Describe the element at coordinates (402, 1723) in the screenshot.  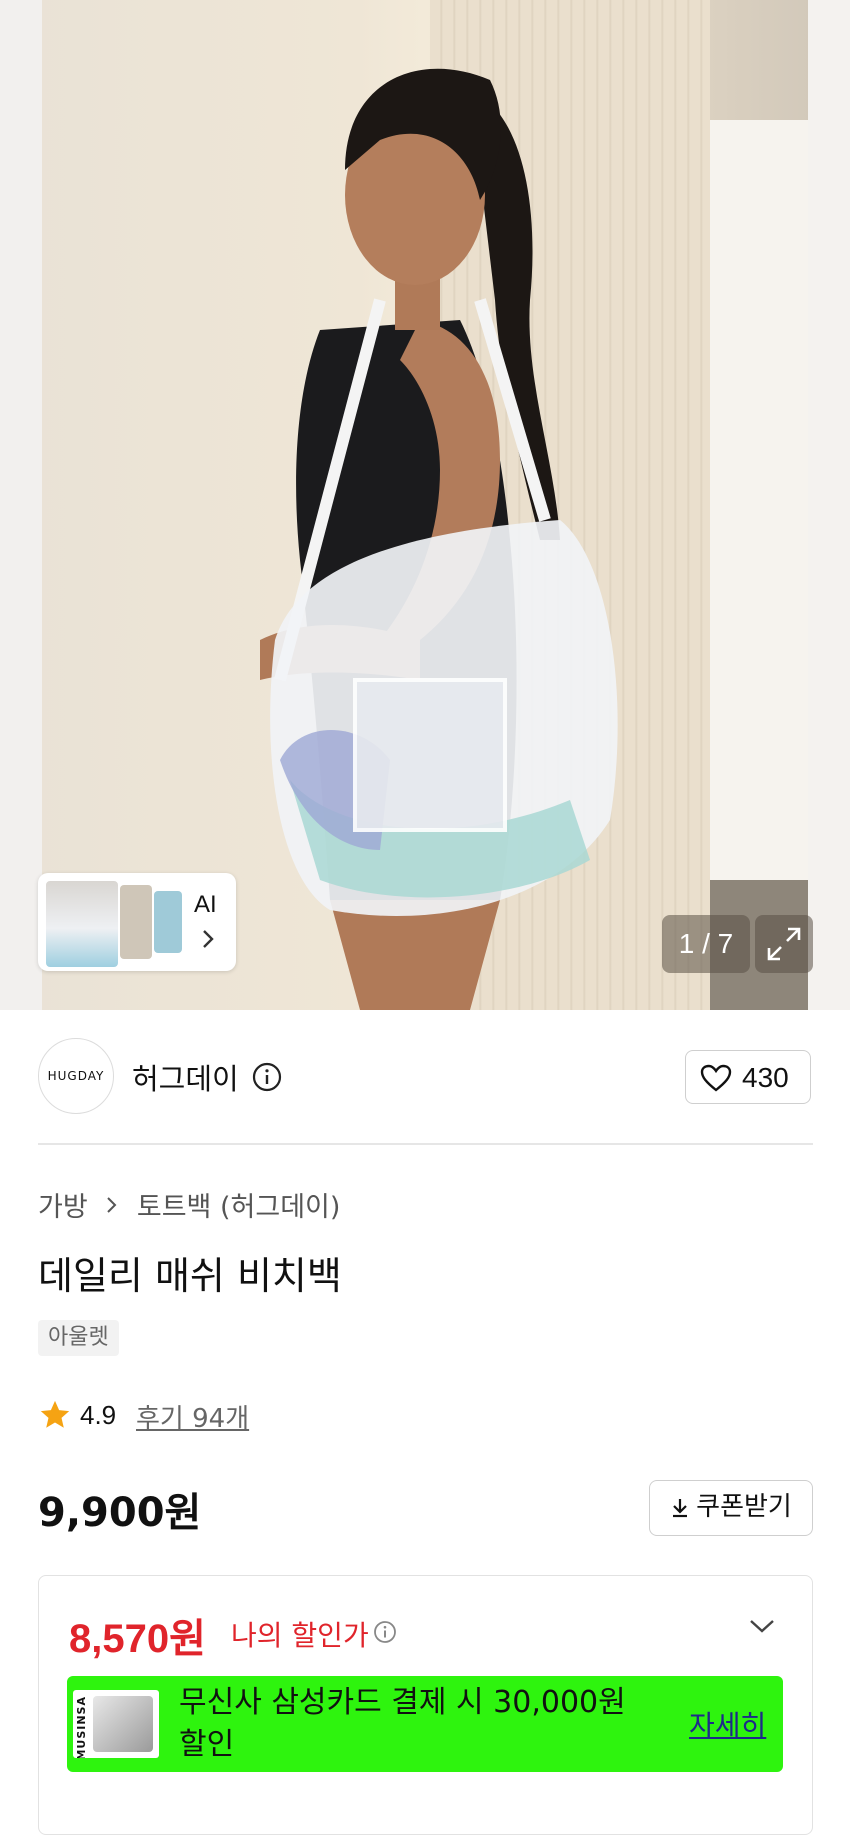
I see `promo-text: 무신사 삼성카드 결제 시 30,000원 할인` at that location.